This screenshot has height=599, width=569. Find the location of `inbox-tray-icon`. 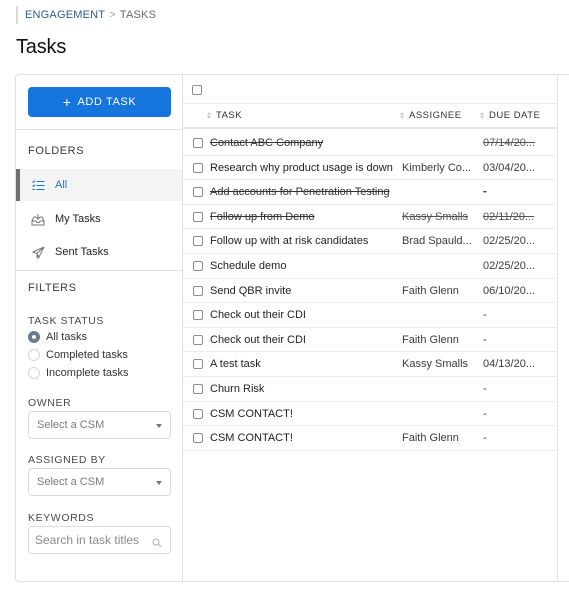

inbox-tray-icon is located at coordinates (38, 219).